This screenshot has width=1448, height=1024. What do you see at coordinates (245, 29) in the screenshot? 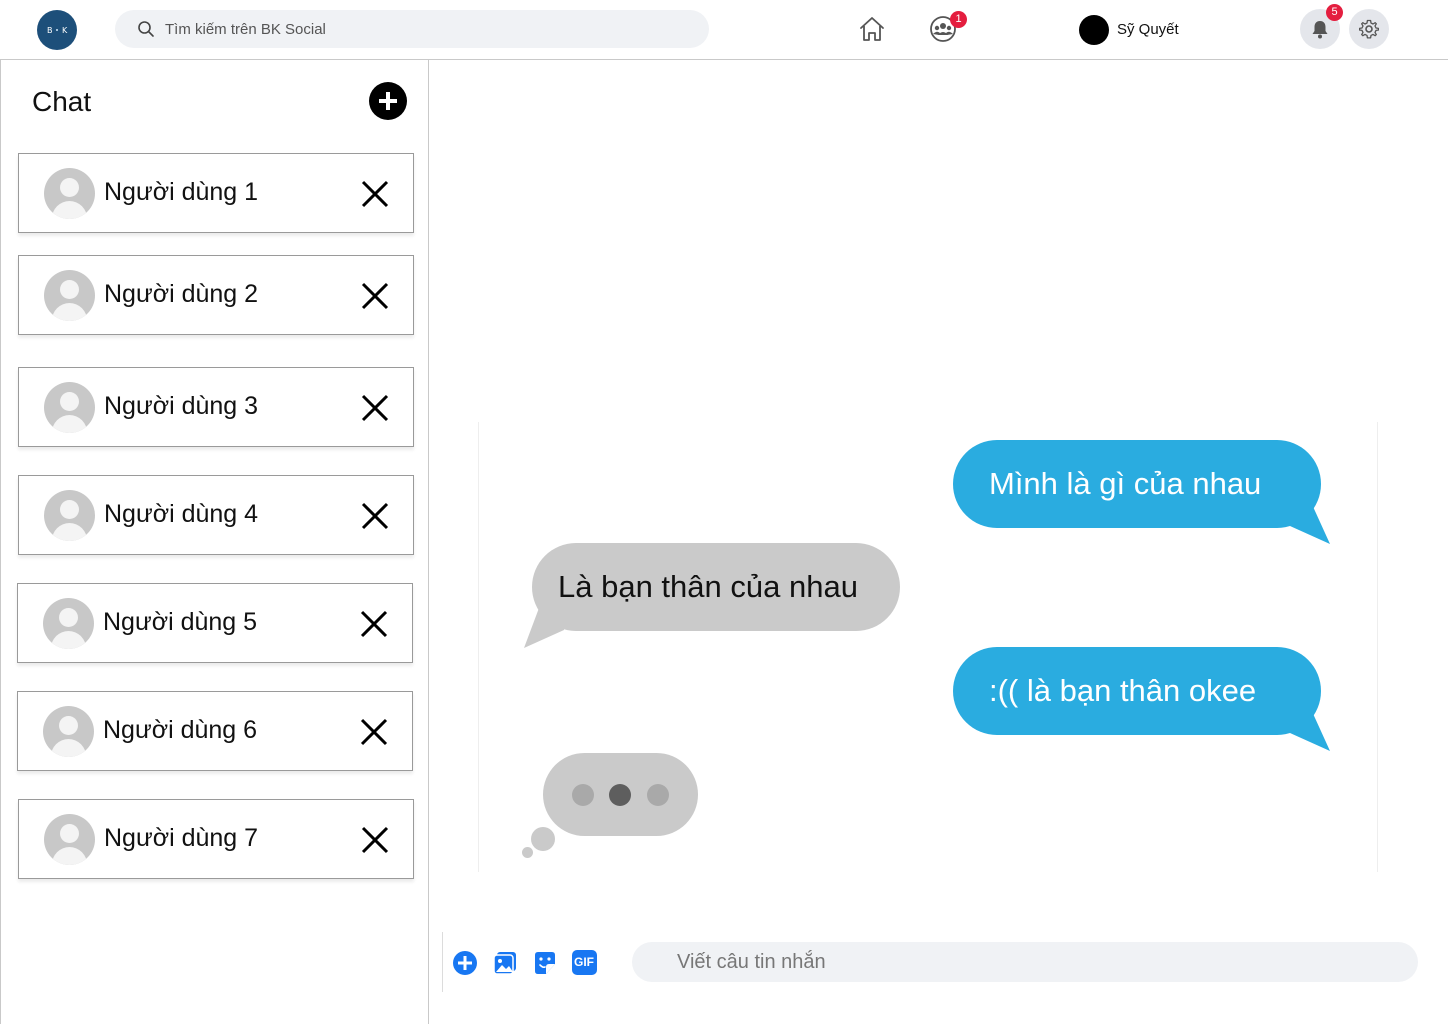
I see `search-placeholder: Tìm kiếm trên BK Social` at bounding box center [245, 29].